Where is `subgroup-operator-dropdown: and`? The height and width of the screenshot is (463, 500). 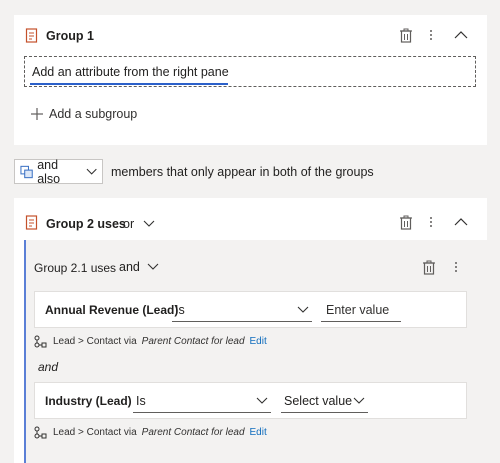
subgroup-operator-dropdown: and is located at coordinates (139, 267).